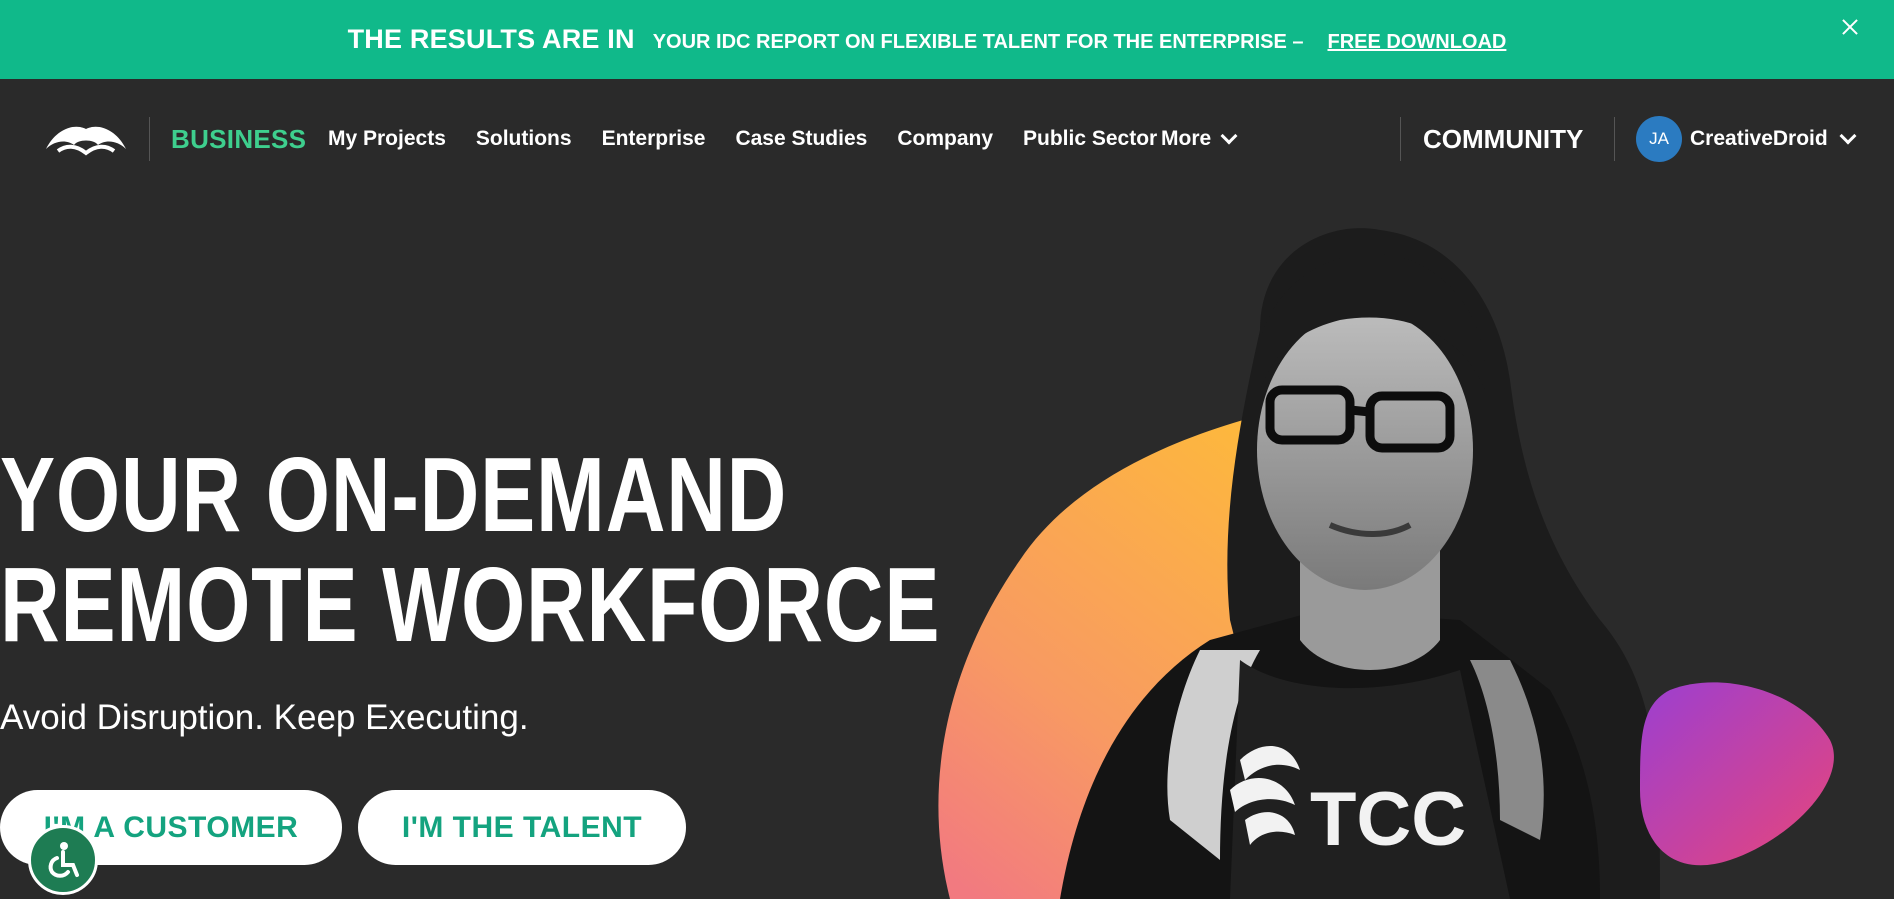 This screenshot has width=1894, height=899. Describe the element at coordinates (238, 139) in the screenshot. I see `business-link: BUSINESS` at that location.